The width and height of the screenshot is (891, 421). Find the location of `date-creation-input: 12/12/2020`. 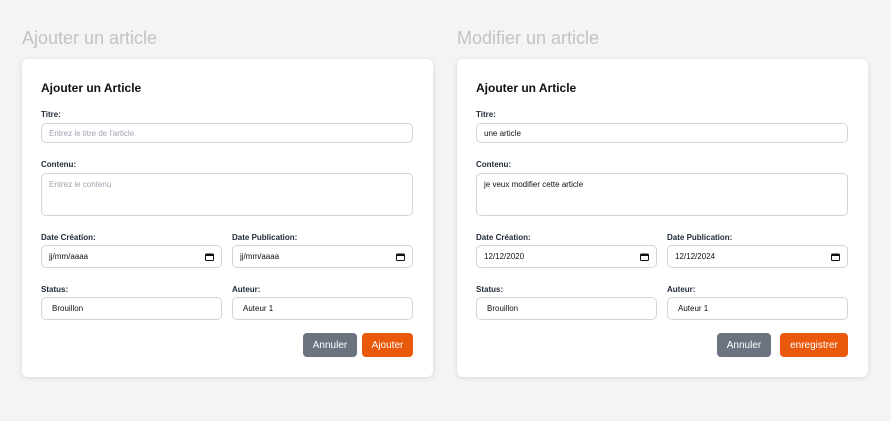

date-creation-input: 12/12/2020 is located at coordinates (566, 256).